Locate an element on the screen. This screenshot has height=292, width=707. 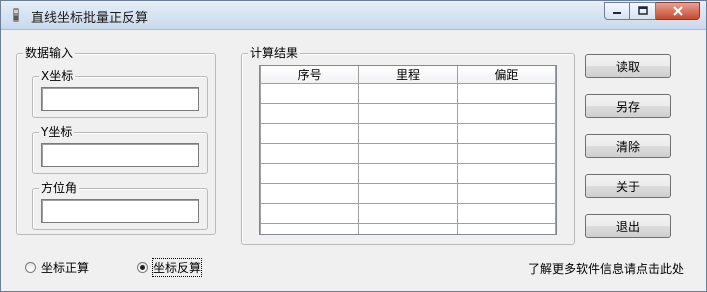
inverse-calc-radio is located at coordinates (142, 267).